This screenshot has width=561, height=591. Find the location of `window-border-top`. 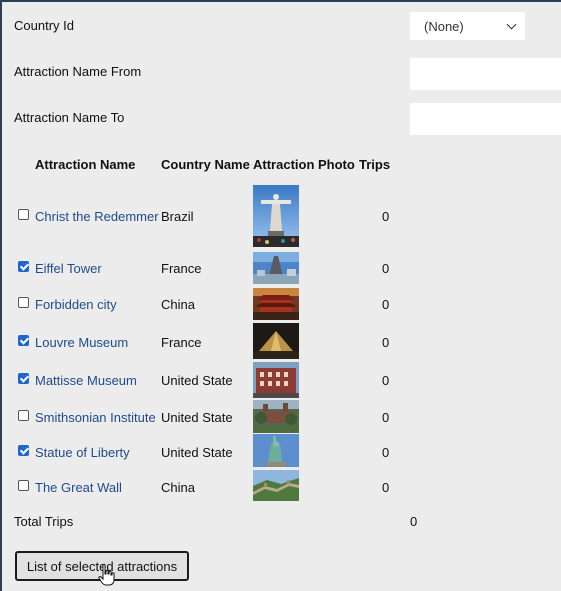

window-border-top is located at coordinates (280, 1).